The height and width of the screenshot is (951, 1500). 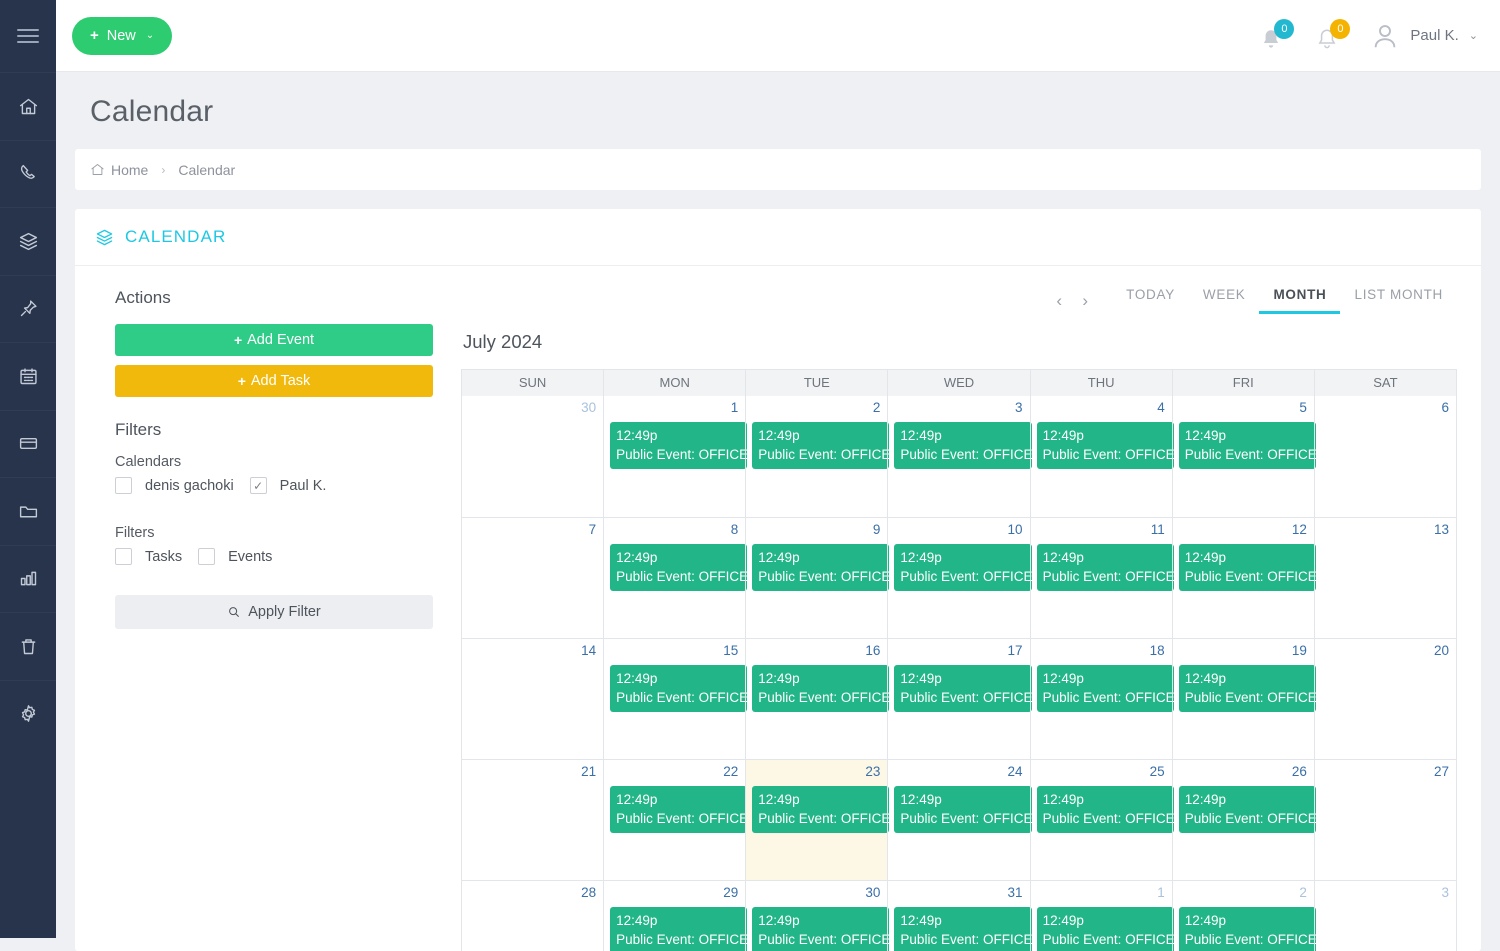 I want to click on day-cell: 21, so click(x=532, y=820).